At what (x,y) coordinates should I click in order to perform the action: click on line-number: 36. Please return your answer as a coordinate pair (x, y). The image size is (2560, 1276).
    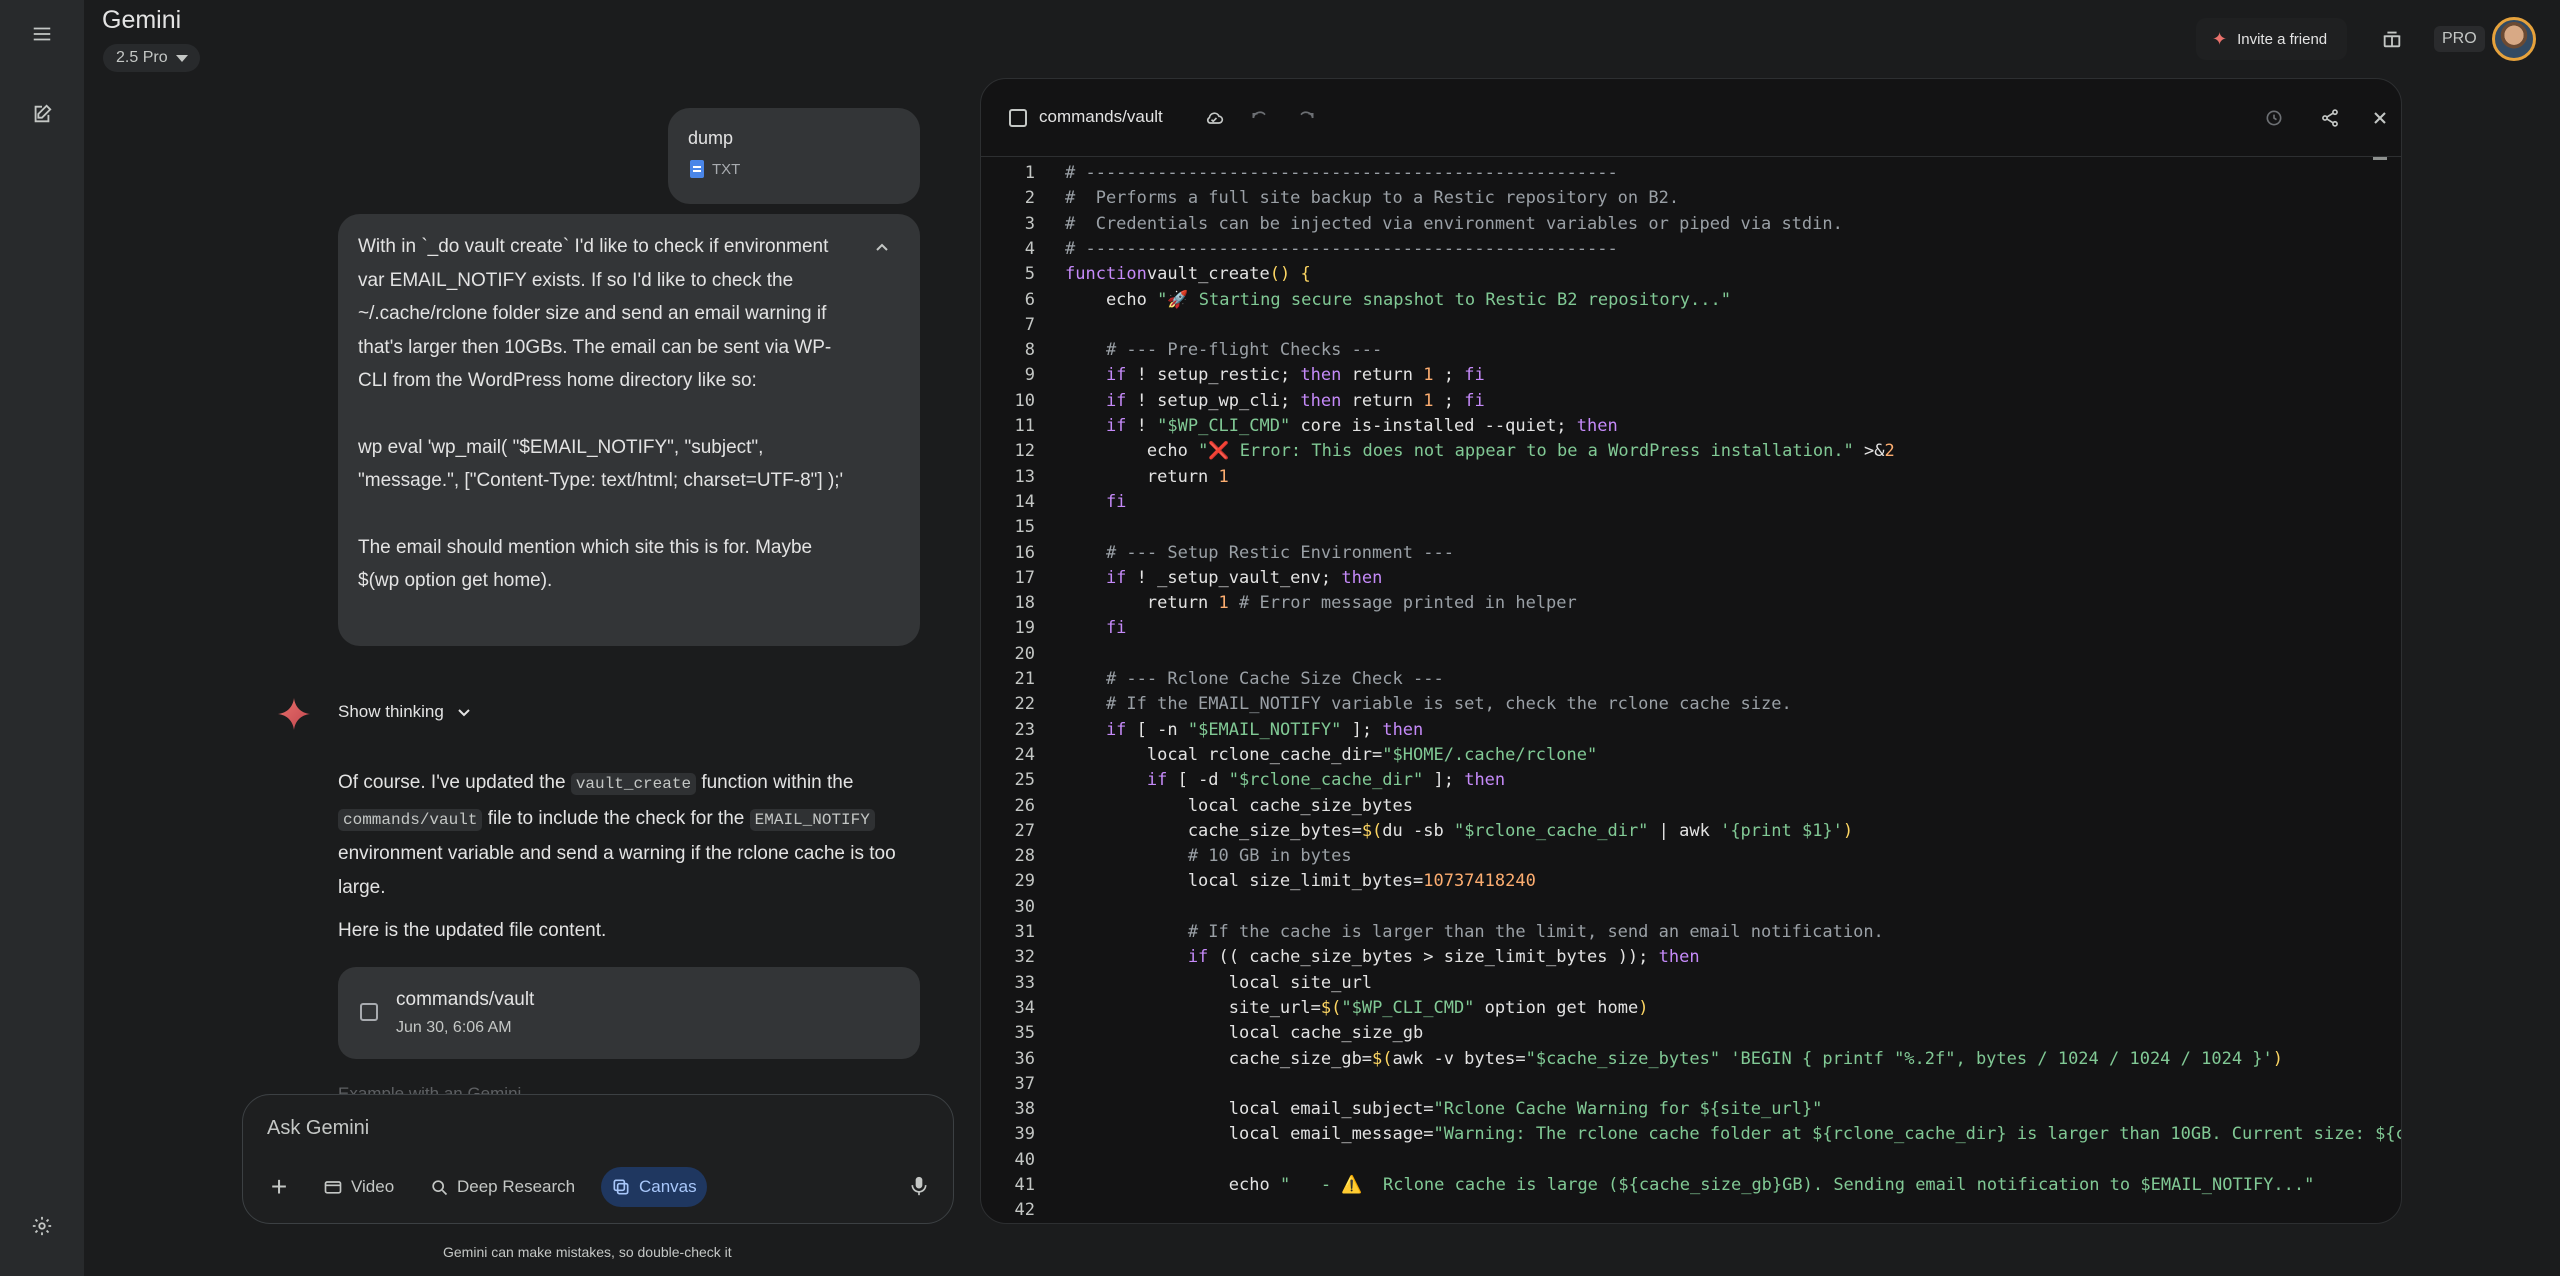
    Looking at the image, I should click on (1024, 1059).